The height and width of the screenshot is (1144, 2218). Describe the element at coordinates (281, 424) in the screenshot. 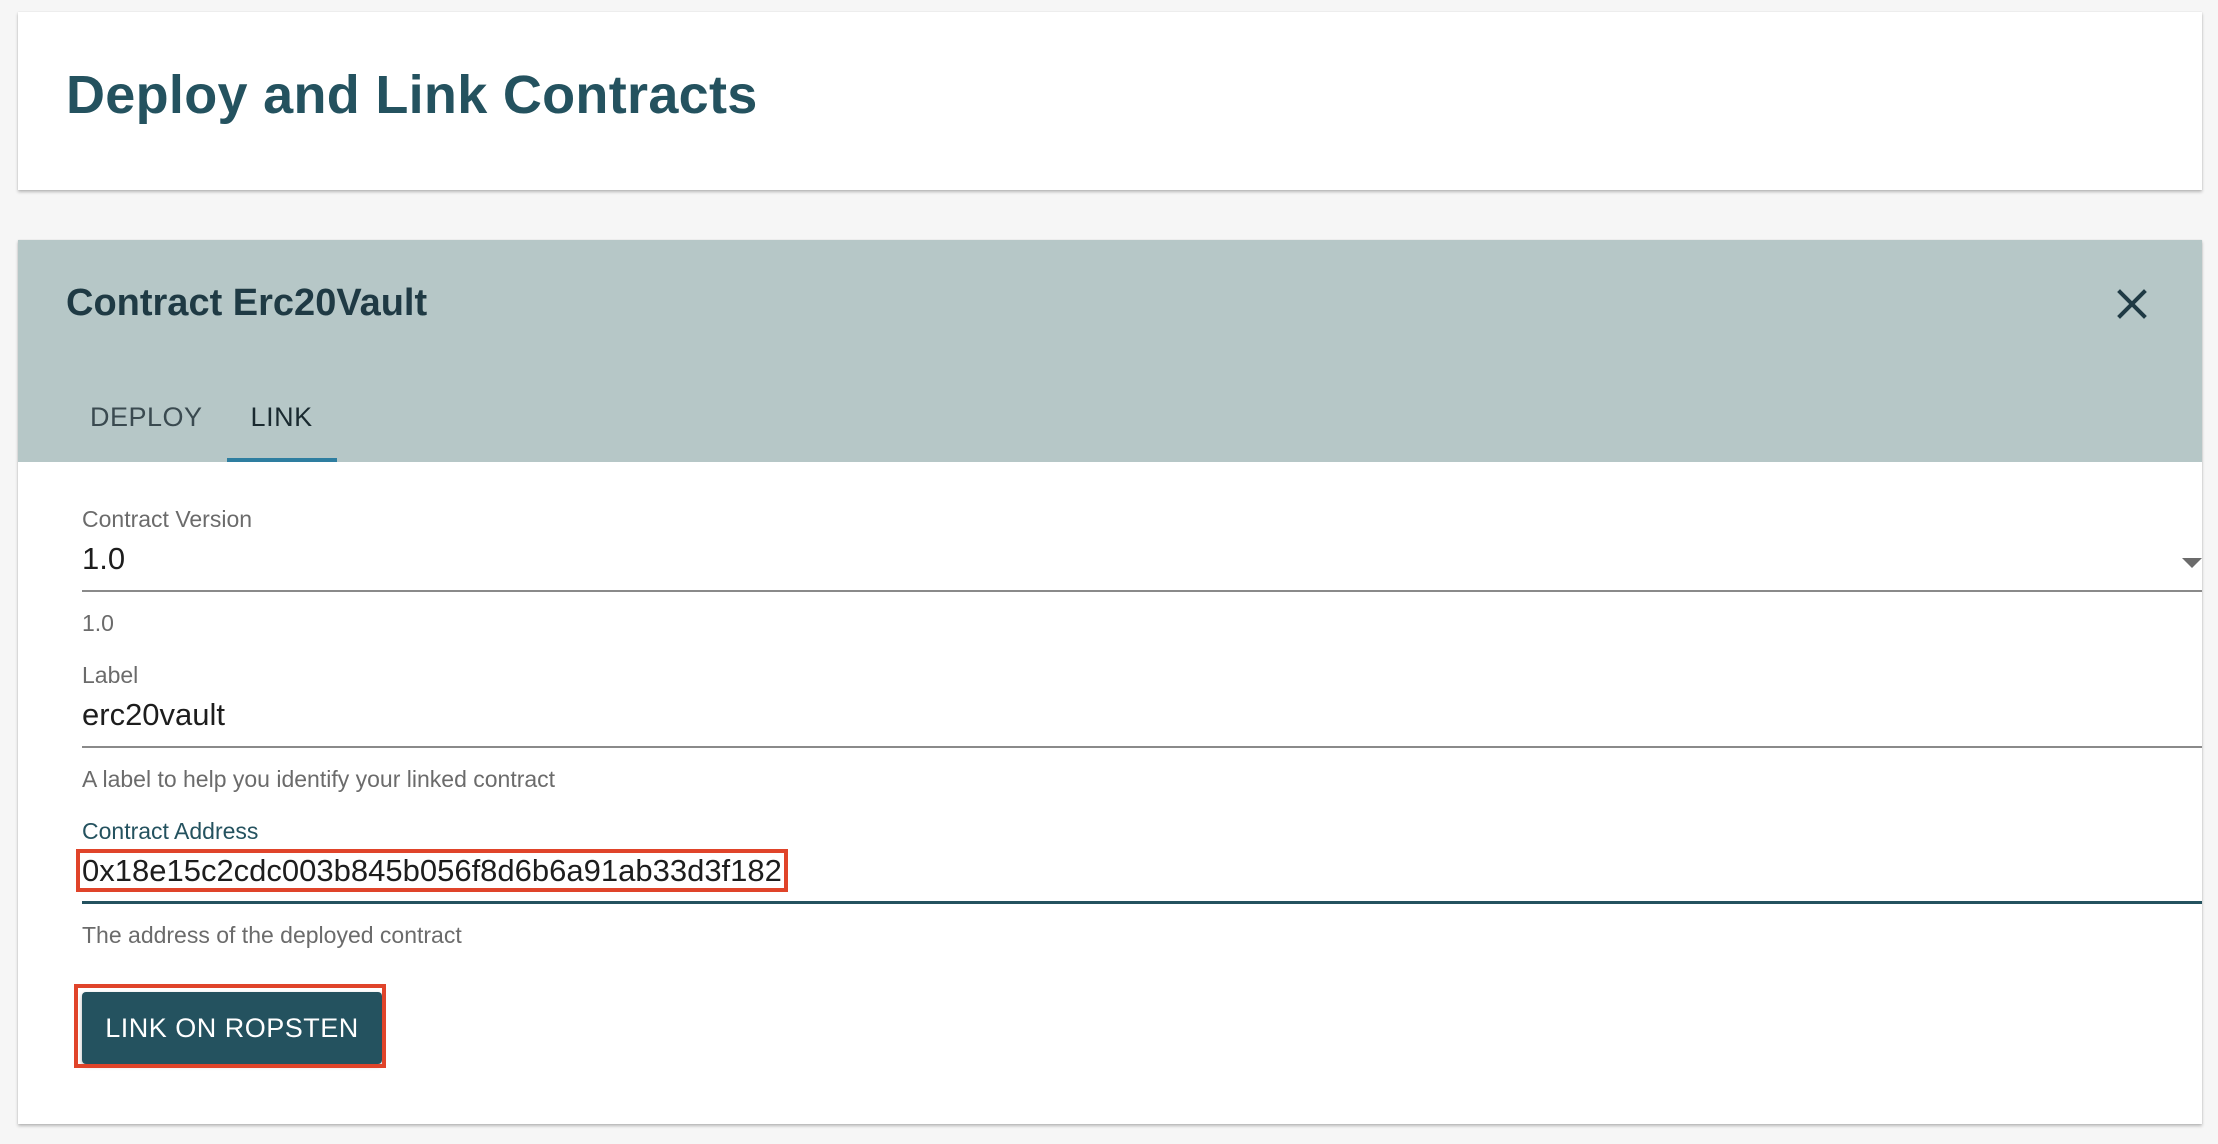

I see `tab-link: LINK` at that location.